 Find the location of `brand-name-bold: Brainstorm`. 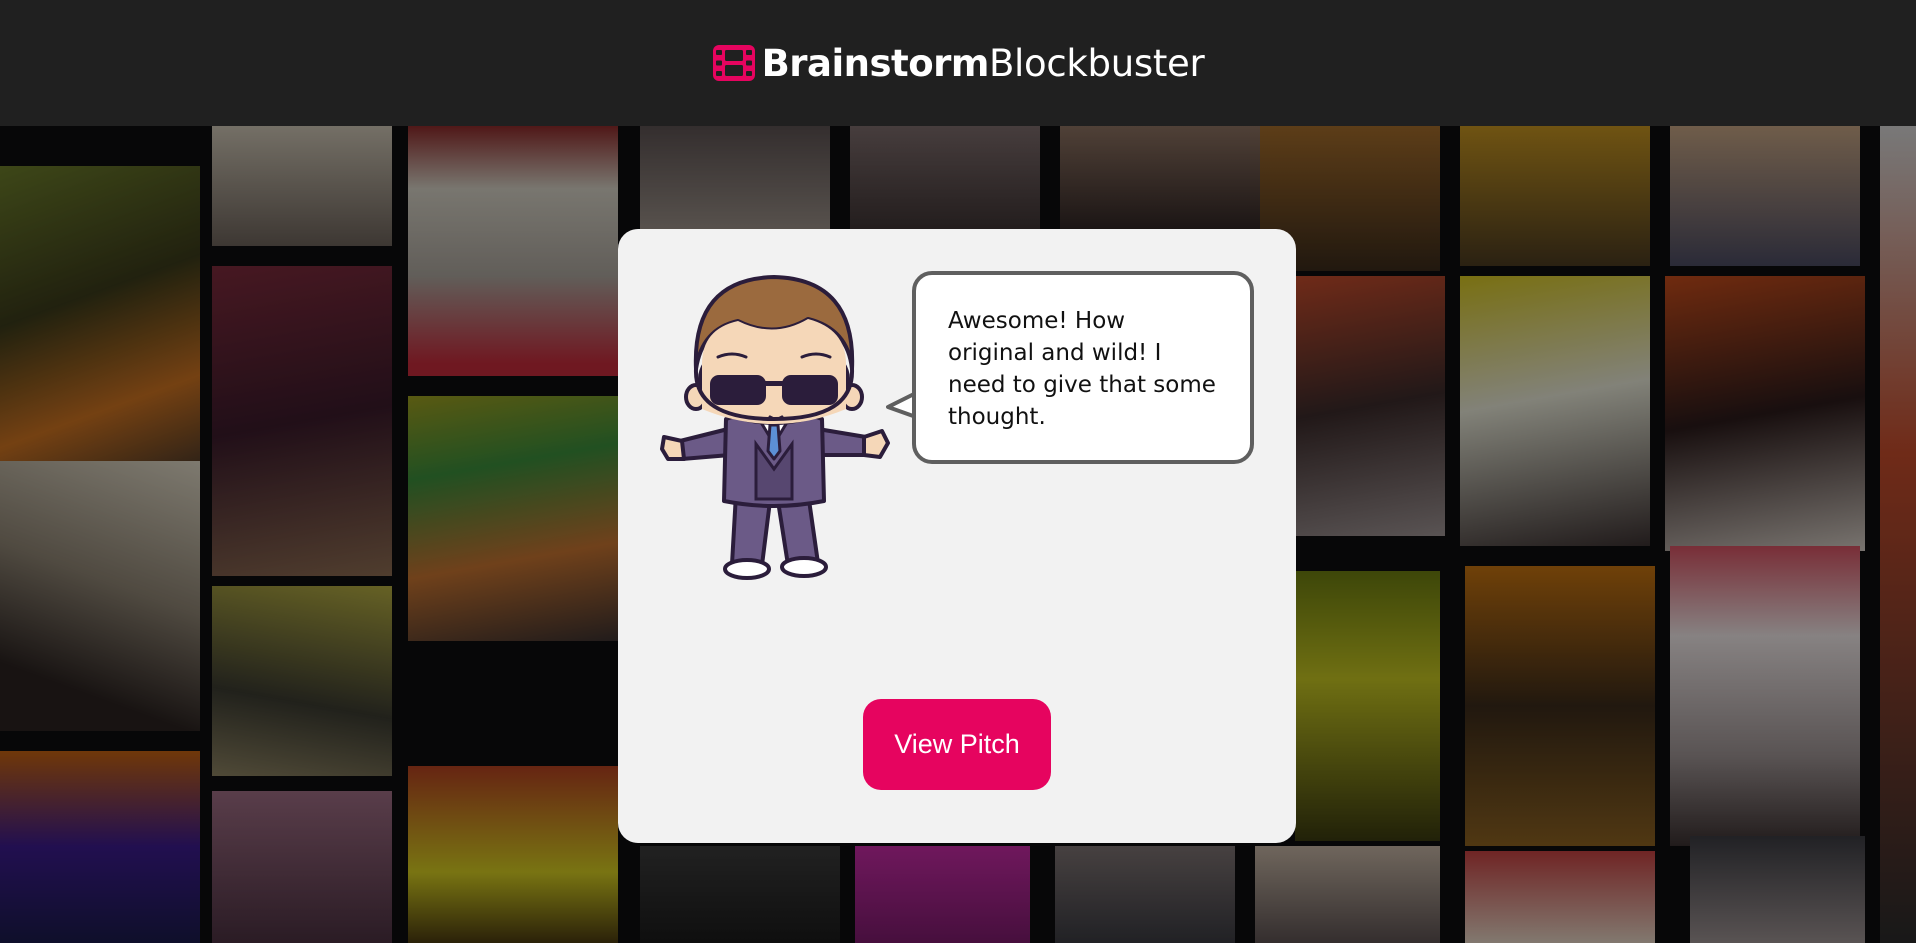

brand-name-bold: Brainstorm is located at coordinates (875, 63).